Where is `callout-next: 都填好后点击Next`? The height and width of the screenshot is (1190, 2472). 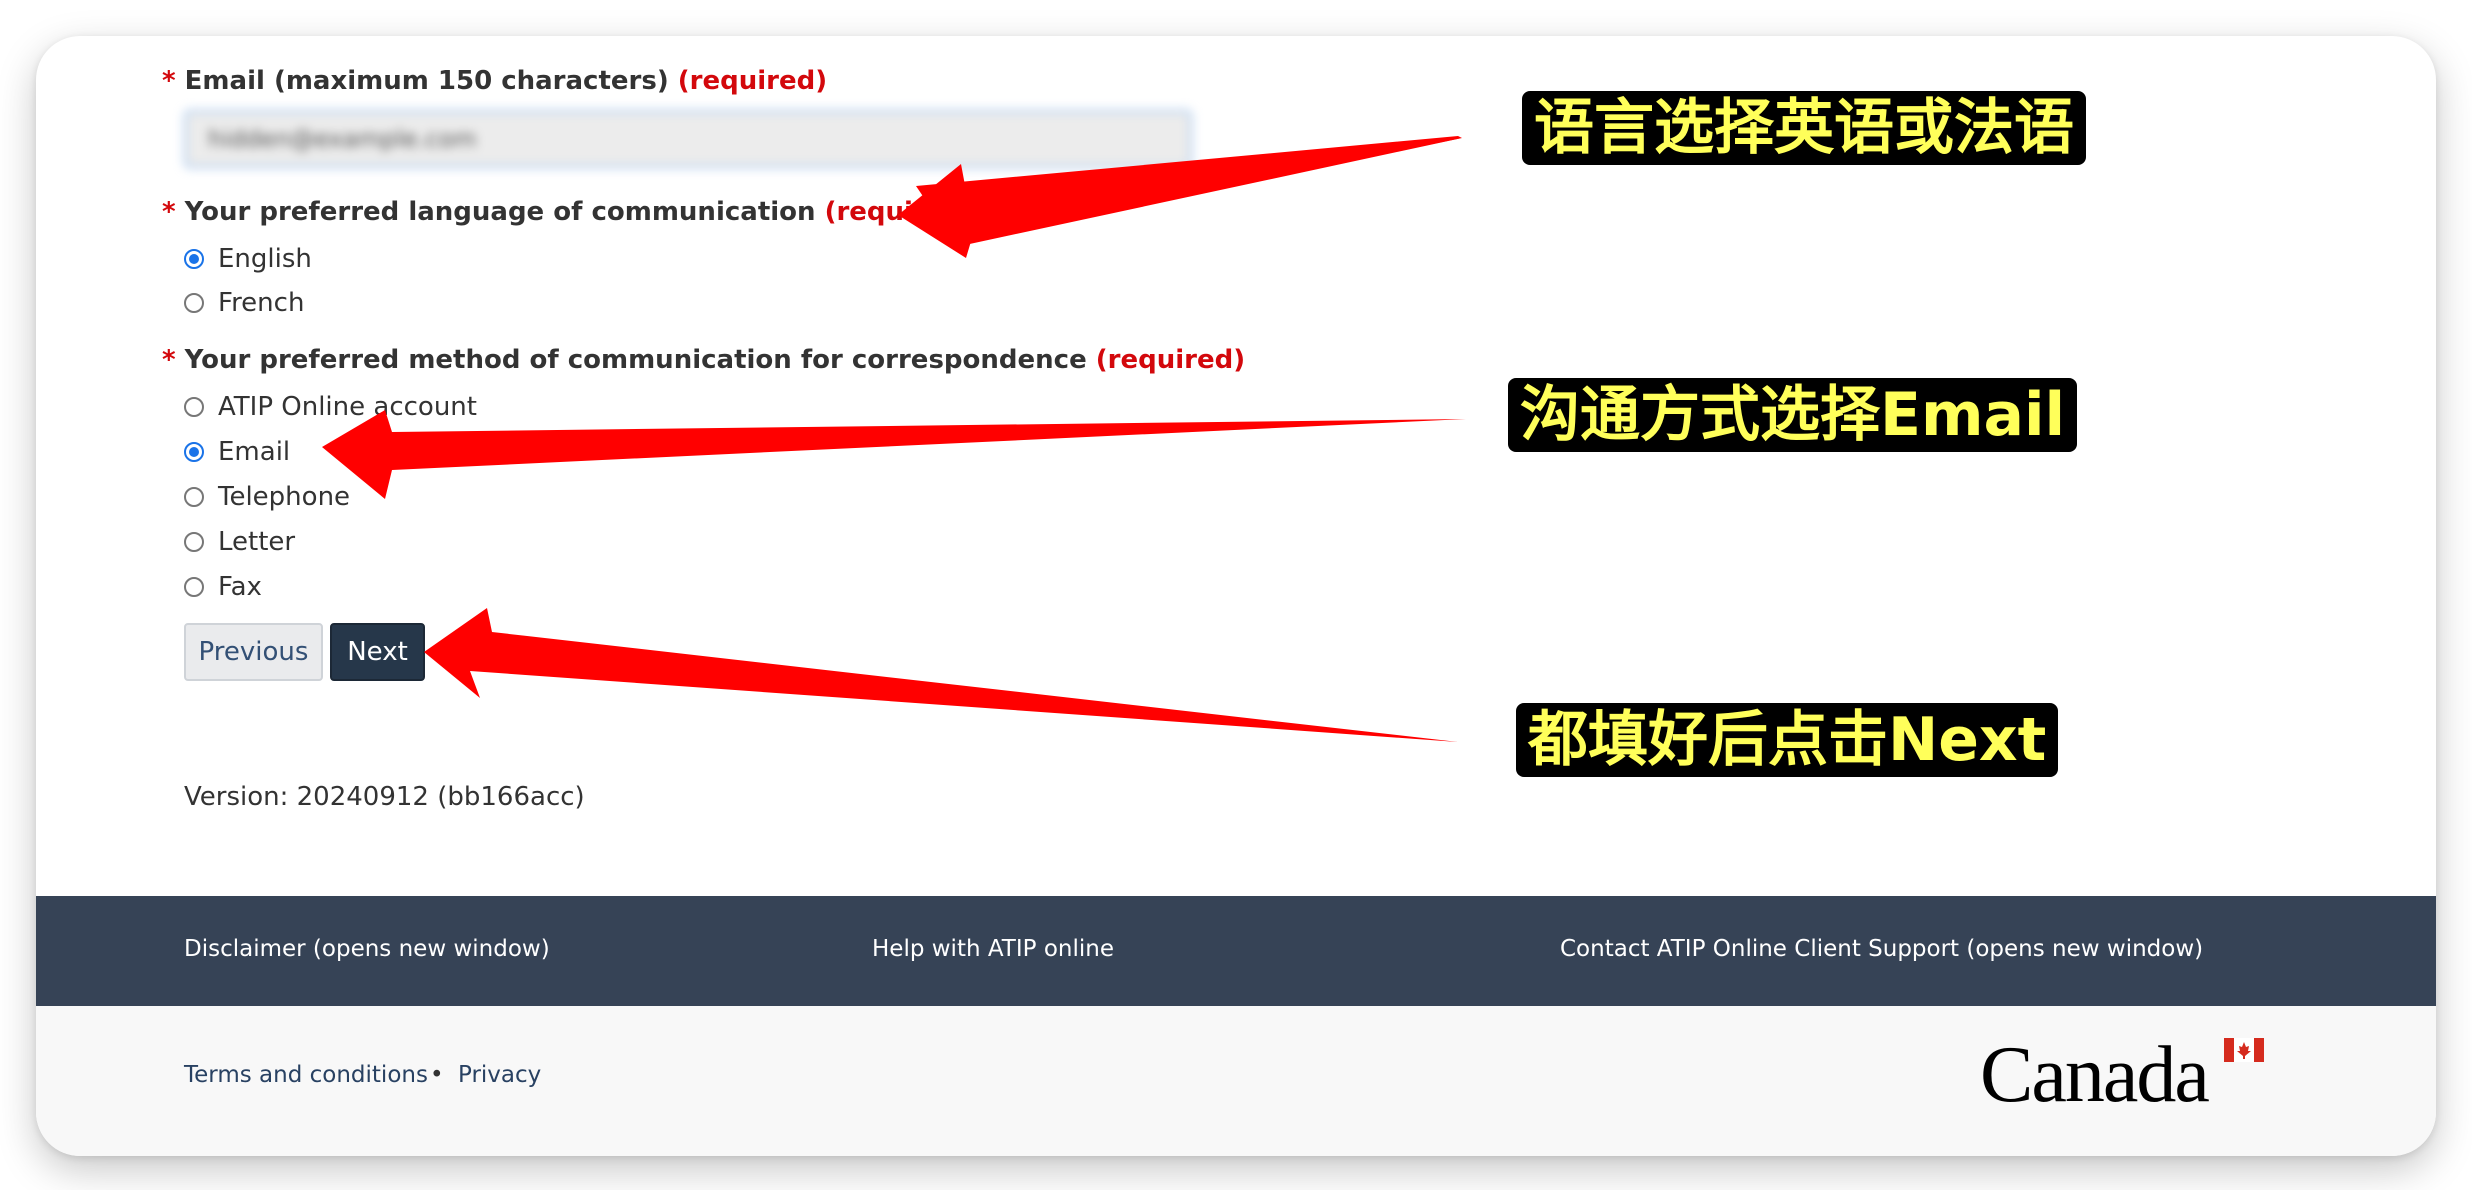 callout-next: 都填好后点击Next is located at coordinates (1787, 740).